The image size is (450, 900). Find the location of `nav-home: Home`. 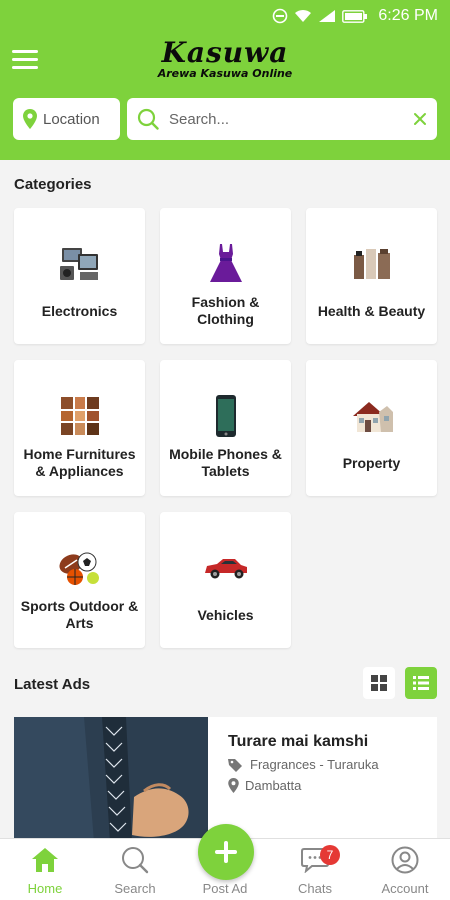

nav-home: Home is located at coordinates (45, 869).